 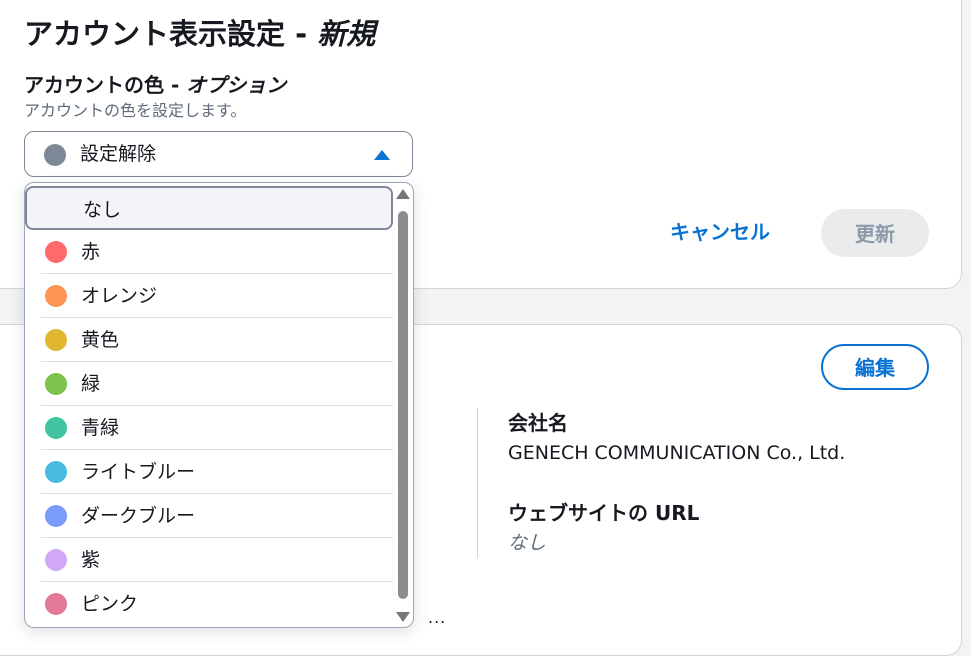 I want to click on caret-up-icon, so click(x=382, y=155).